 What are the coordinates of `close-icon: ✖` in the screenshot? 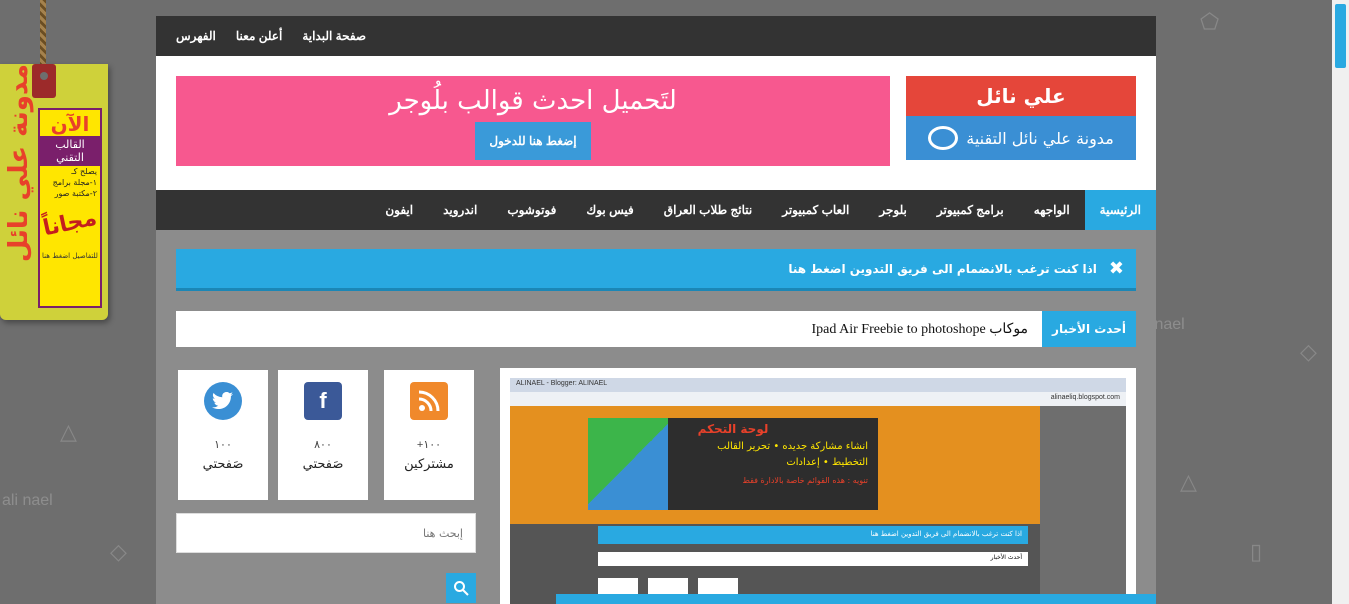 It's located at (1116, 268).